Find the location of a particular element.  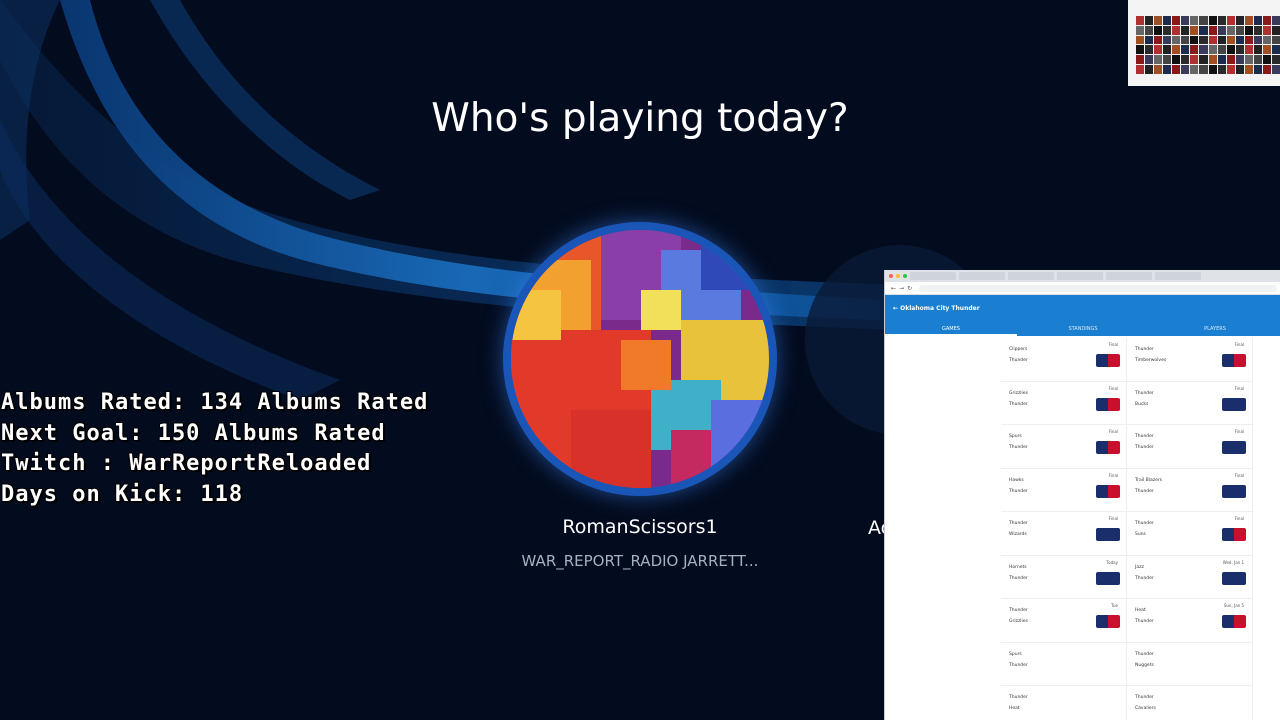

game-row: Spurs Thunder Thunder Nuggets is located at coordinates (1127, 664).